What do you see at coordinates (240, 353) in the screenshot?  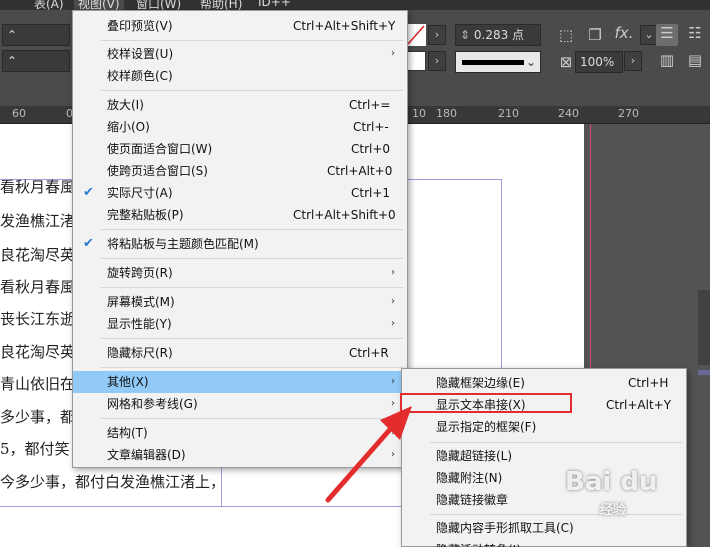 I see `menu-item-hide-rulers: 隐藏标尺(R) Ctrl+R` at bounding box center [240, 353].